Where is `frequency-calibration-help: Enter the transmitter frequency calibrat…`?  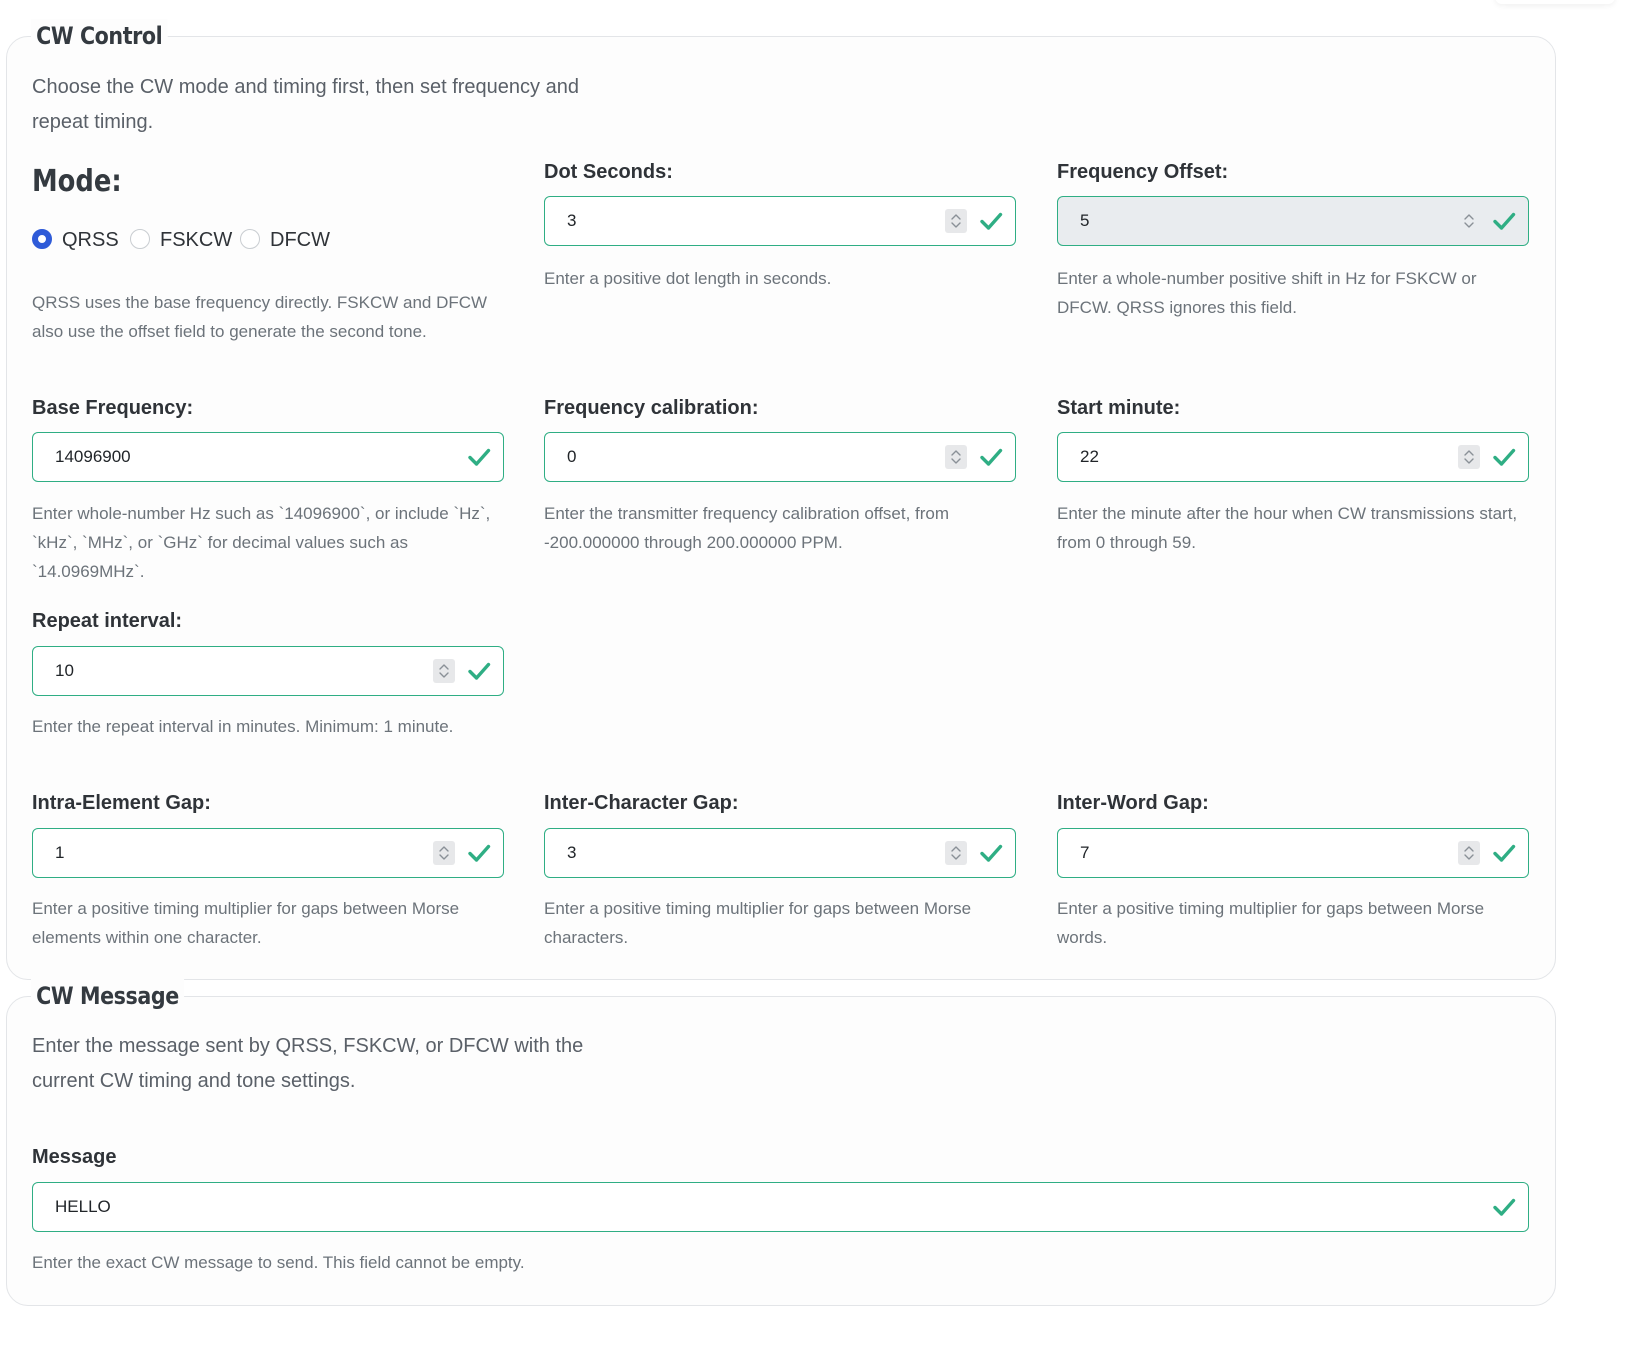
frequency-calibration-help: Enter the transmitter frequency calibrat… is located at coordinates (747, 528).